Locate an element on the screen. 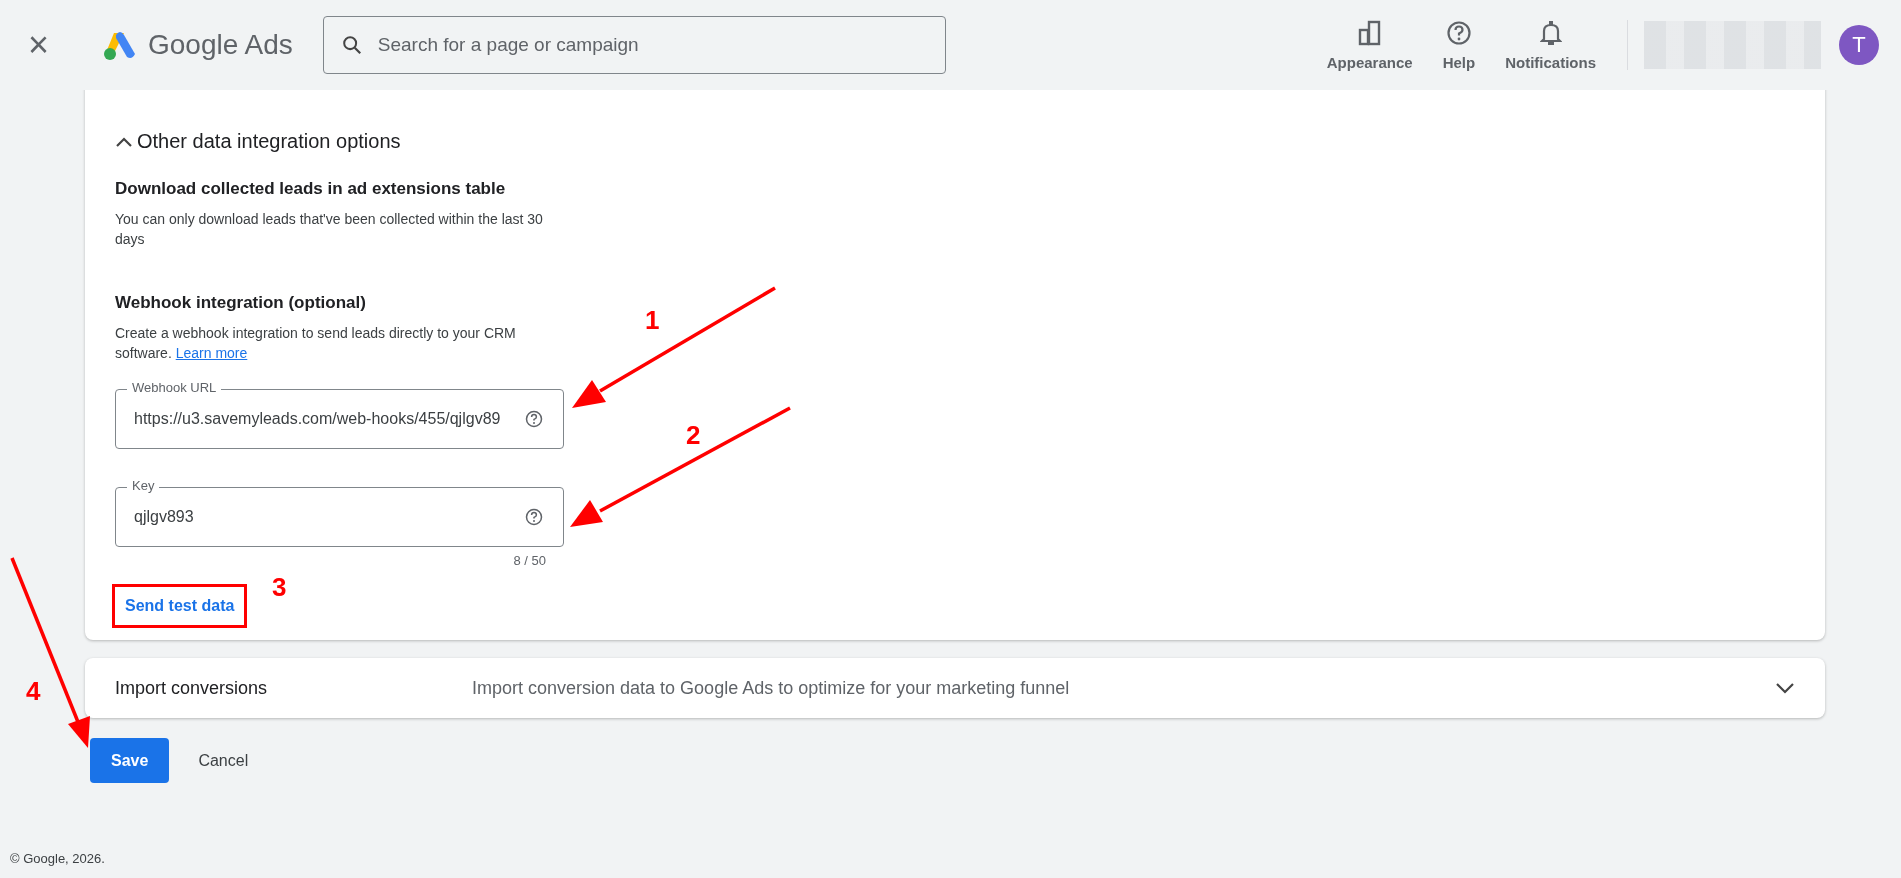 The width and height of the screenshot is (1901, 878). logo-text: Google Ads is located at coordinates (220, 45).